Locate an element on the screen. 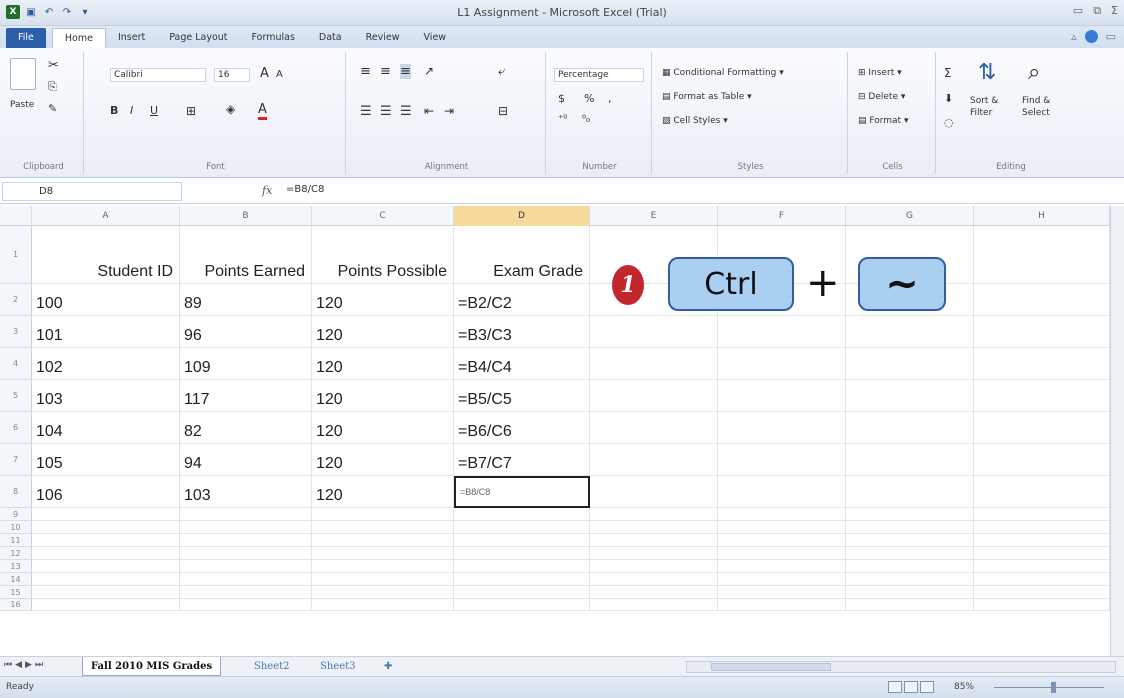  minimize-ribbon-icon: ▵ is located at coordinates (1074, 36).